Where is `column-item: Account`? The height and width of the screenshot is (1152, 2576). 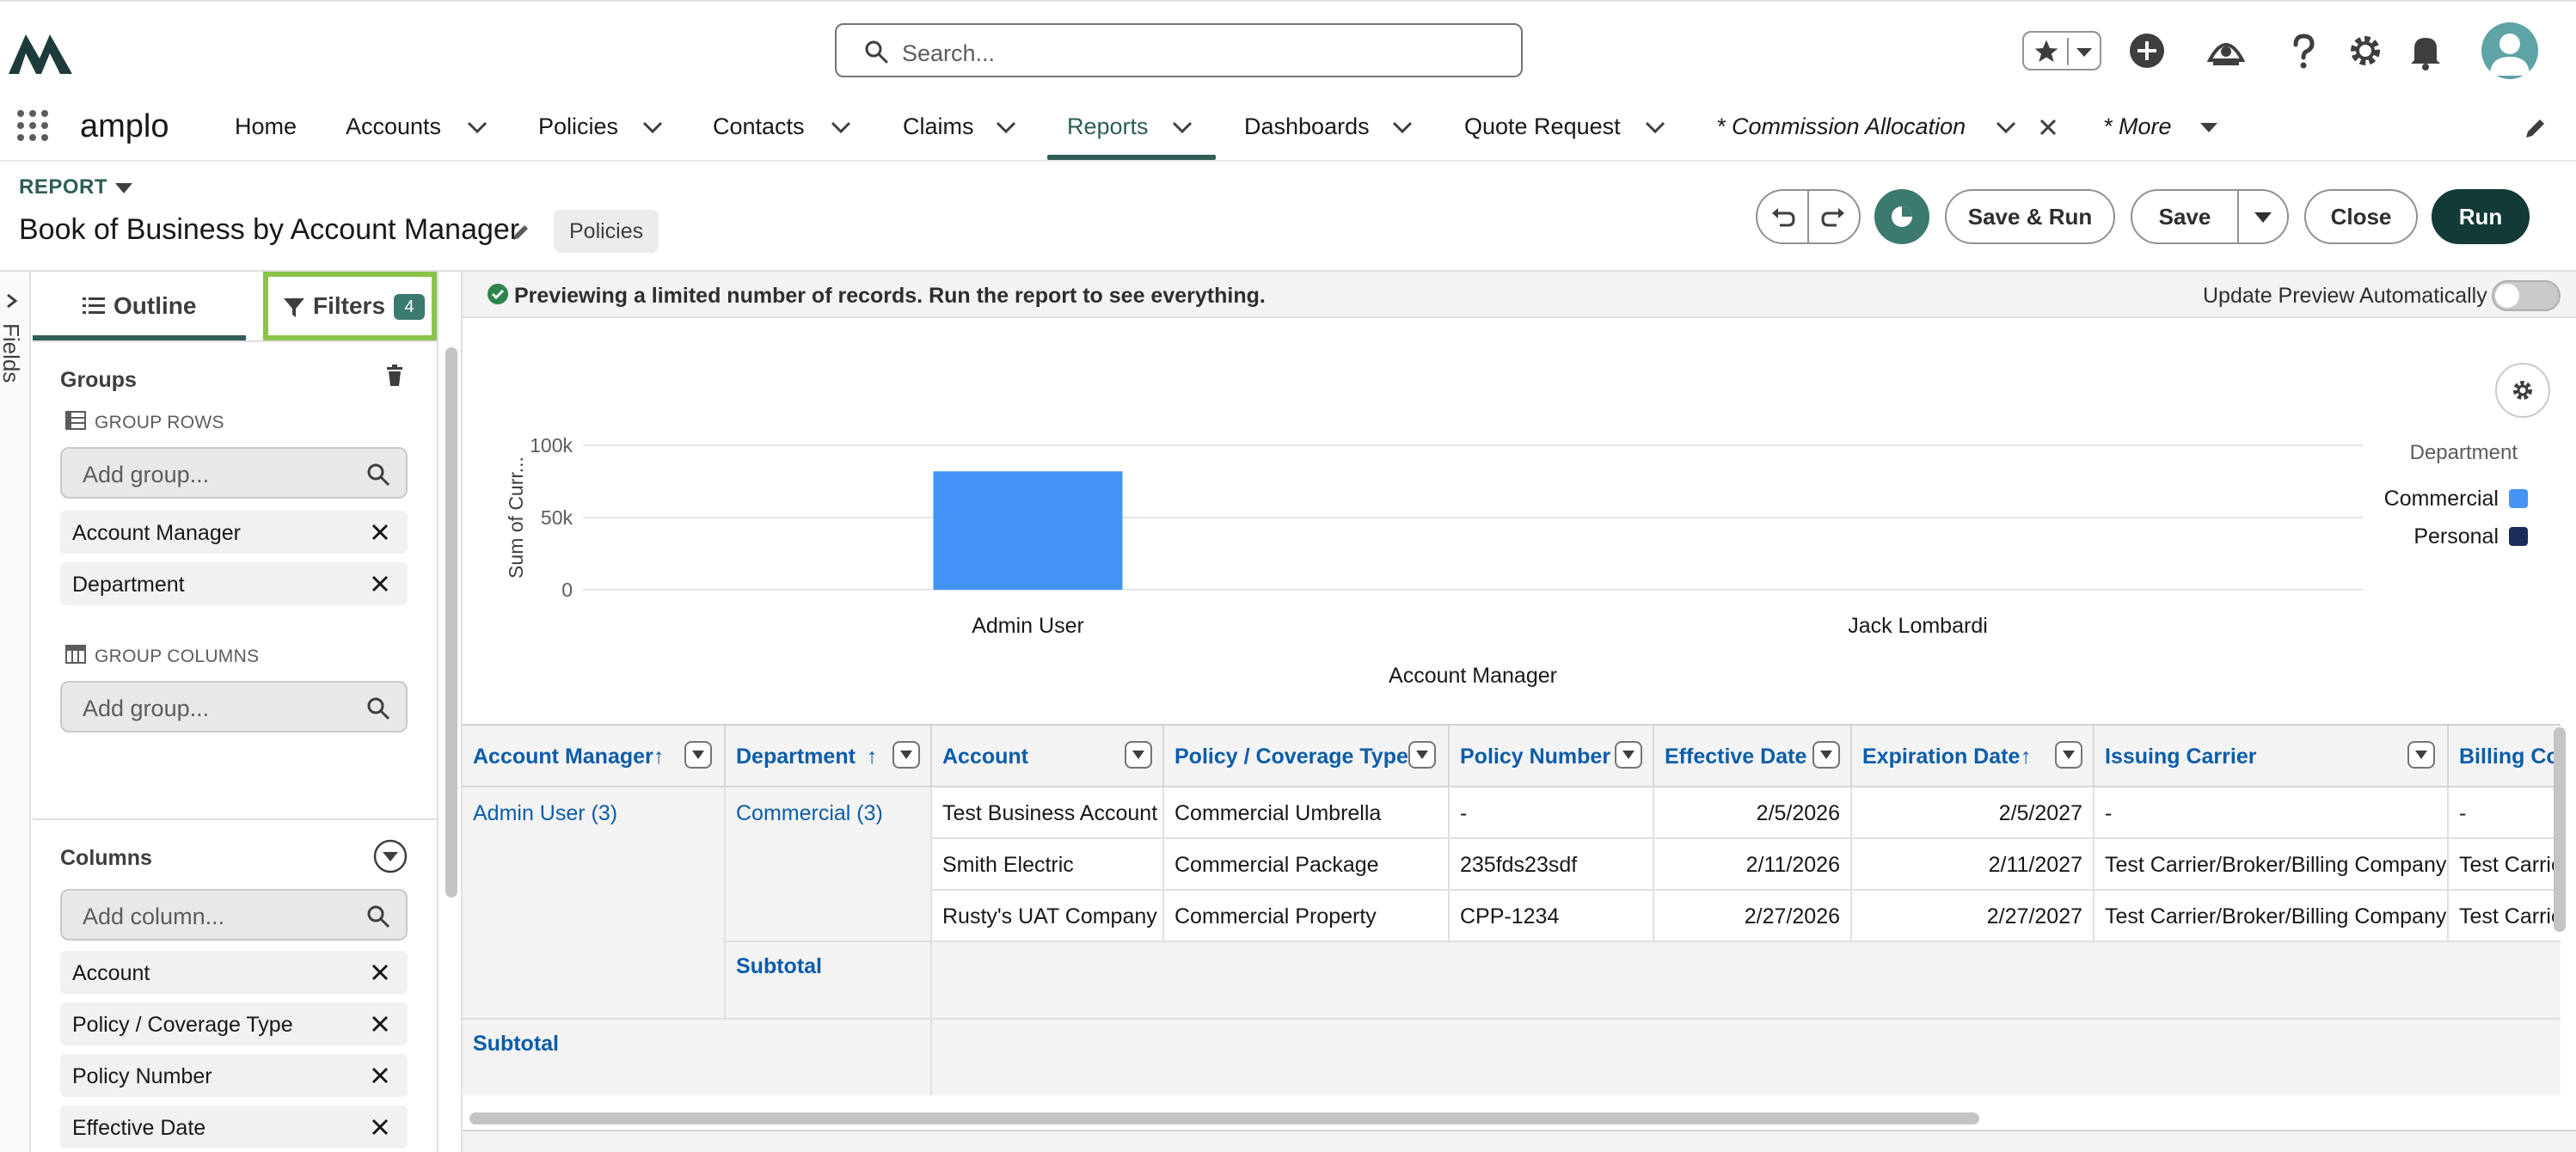
column-item: Account is located at coordinates (234, 972).